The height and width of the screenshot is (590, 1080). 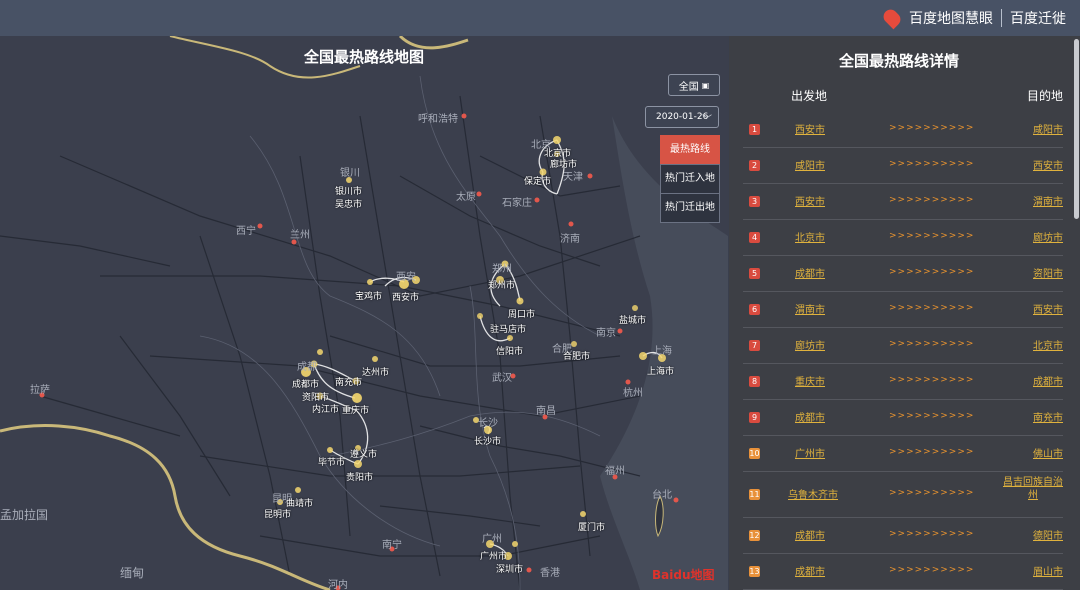 What do you see at coordinates (754, 273) in the screenshot?
I see `rank-badge: 5` at bounding box center [754, 273].